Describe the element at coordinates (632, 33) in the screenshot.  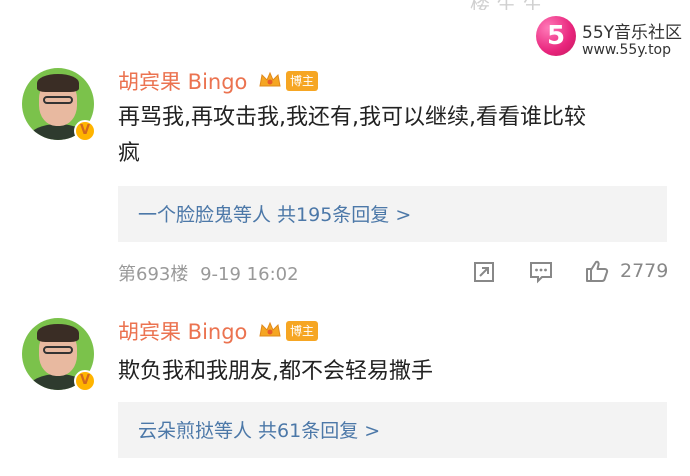
I see `watermark-title: 55Y音乐社区` at that location.